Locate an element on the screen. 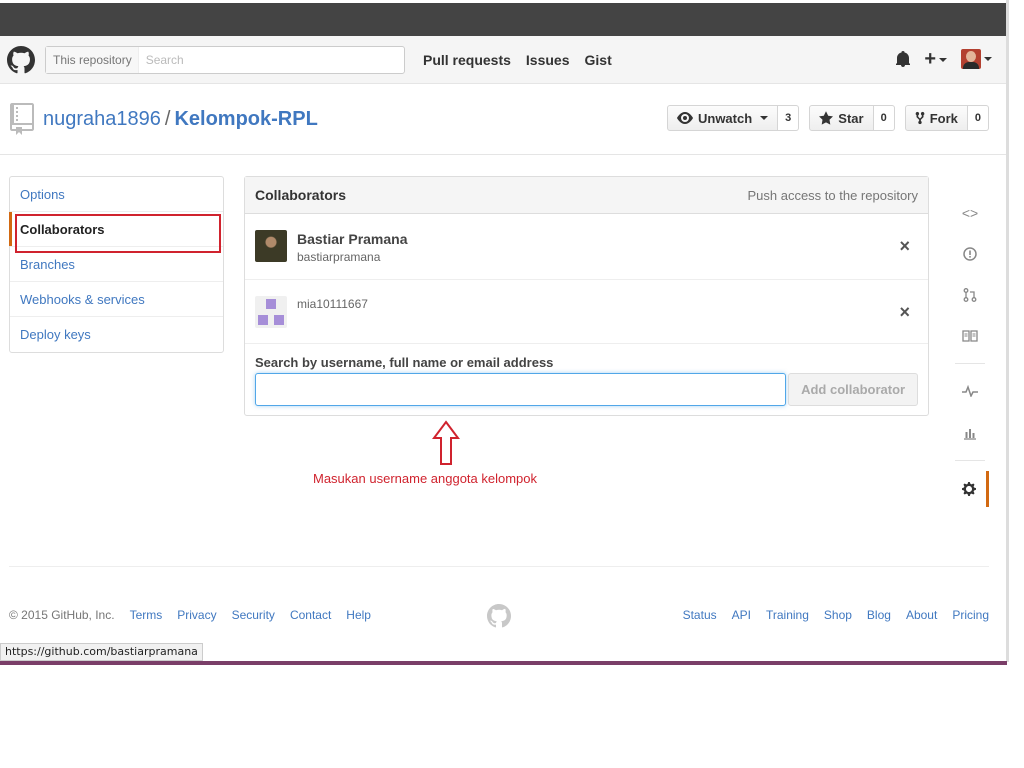 The image size is (1024, 768). annotation-text: Masukan username anggota kelompok is located at coordinates (425, 478).